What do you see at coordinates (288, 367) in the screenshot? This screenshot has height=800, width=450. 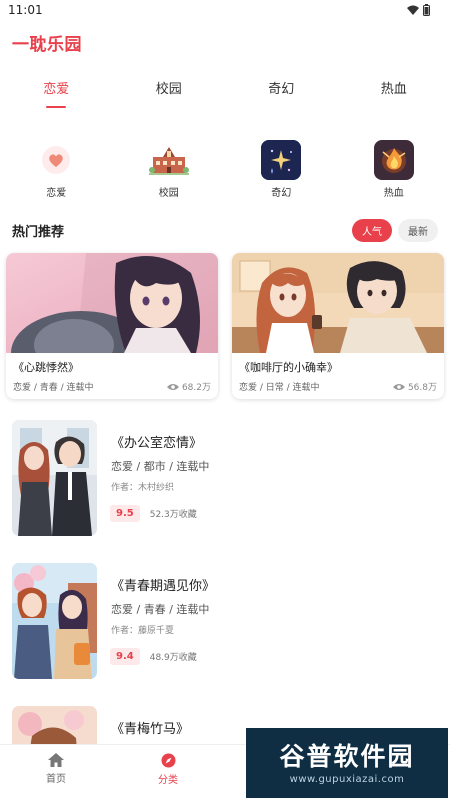 I see `hot-card-title: 《咖啡厅的小确幸》` at bounding box center [288, 367].